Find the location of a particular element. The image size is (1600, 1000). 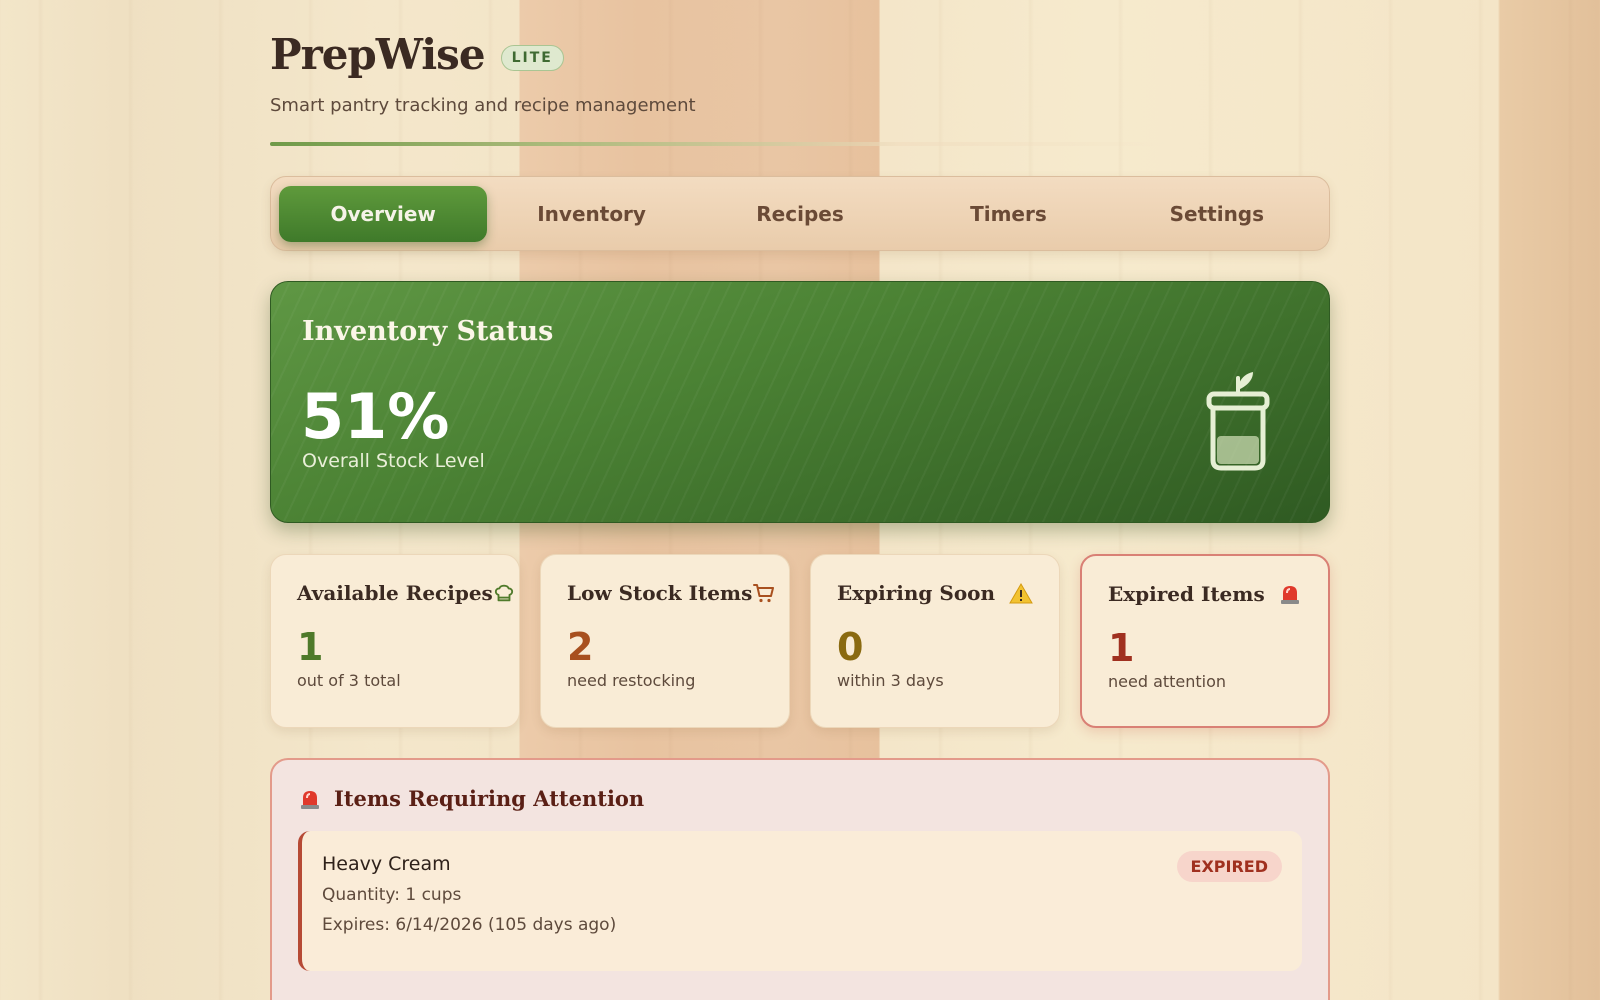

quantity-value: 1 cups is located at coordinates (433, 895).